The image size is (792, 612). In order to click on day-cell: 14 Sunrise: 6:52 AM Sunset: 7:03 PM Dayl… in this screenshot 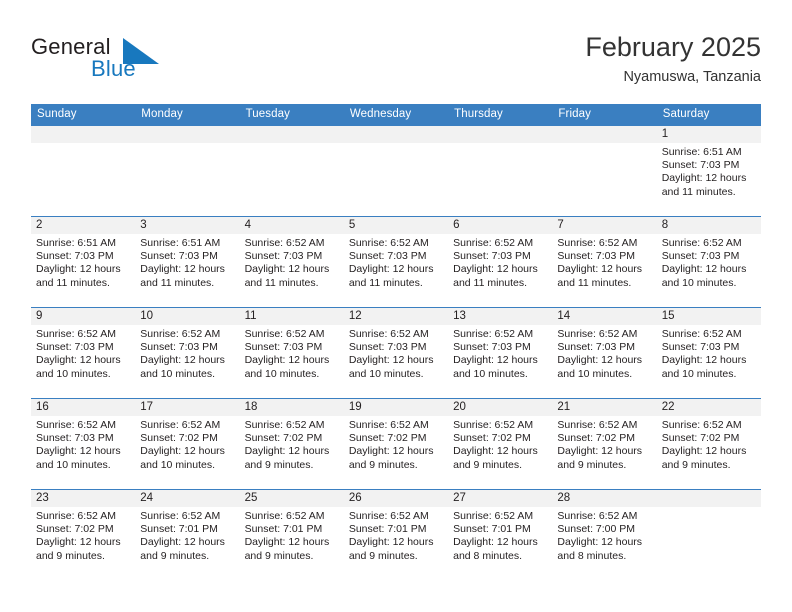, I will do `click(604, 353)`.